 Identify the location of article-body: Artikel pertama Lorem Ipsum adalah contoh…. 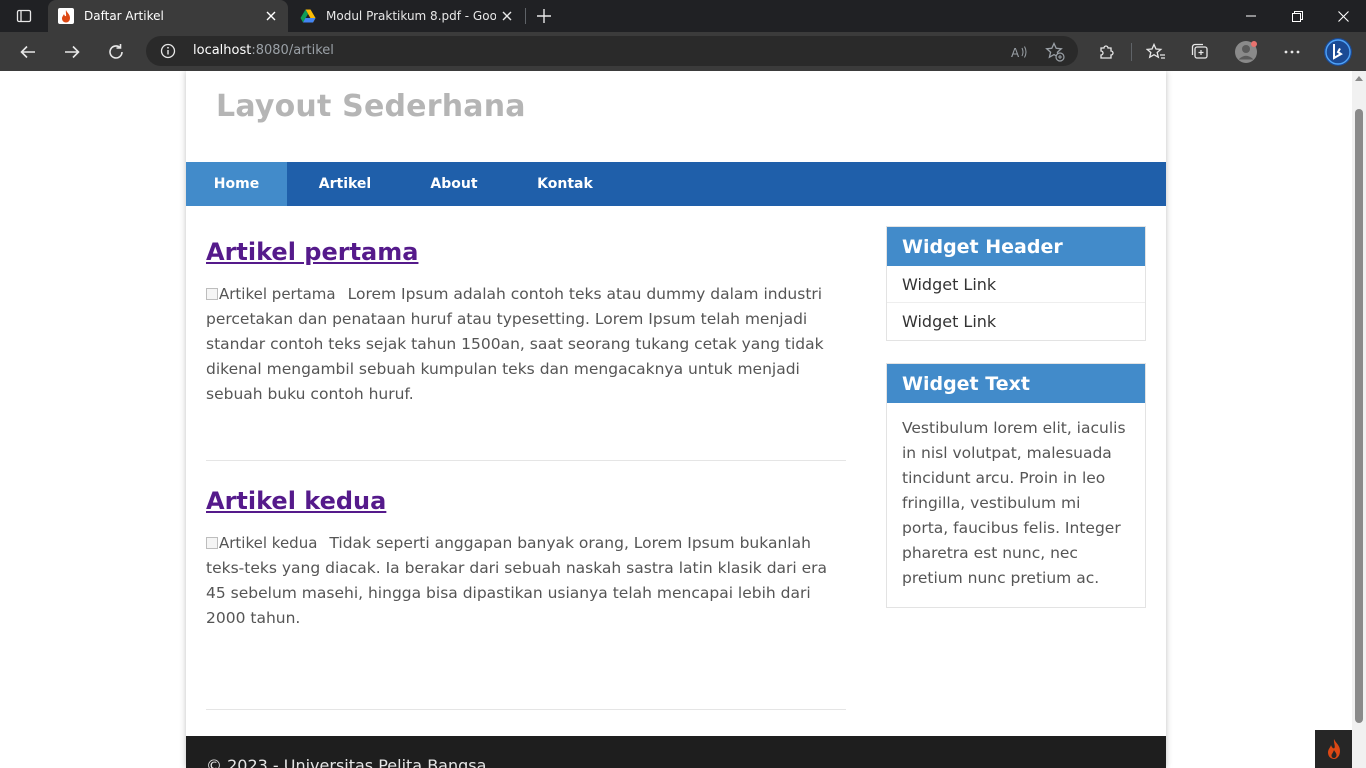
(526, 344).